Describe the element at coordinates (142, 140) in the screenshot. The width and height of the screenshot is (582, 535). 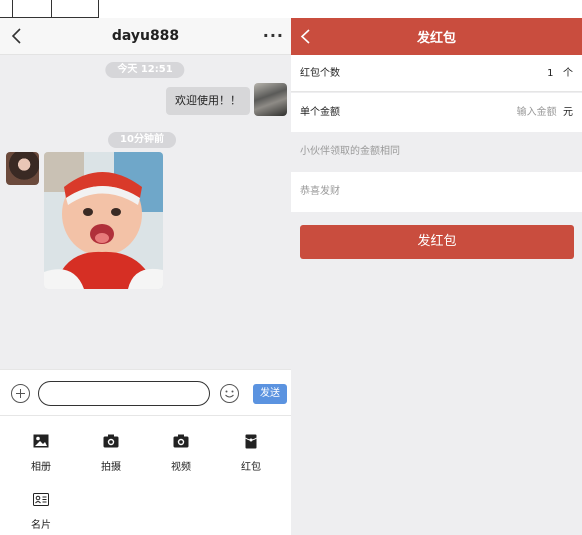
I see `timestamp-badge: 10分钟前` at that location.